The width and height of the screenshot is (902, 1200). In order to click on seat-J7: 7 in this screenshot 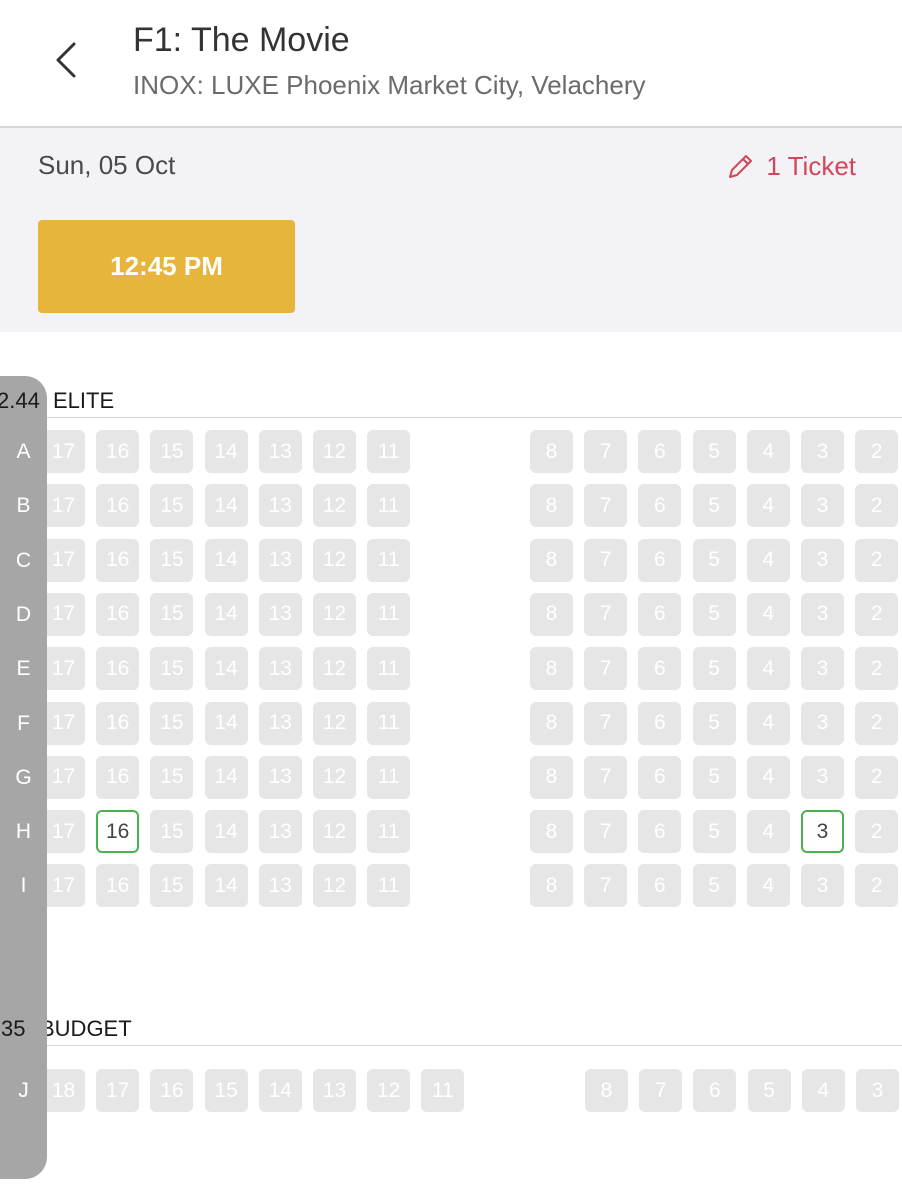, I will do `click(661, 1090)`.